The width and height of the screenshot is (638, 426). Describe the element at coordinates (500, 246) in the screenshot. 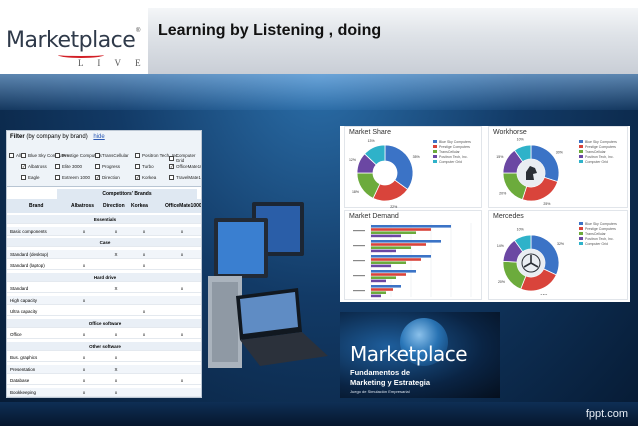

I see `slice-label: 14%` at that location.